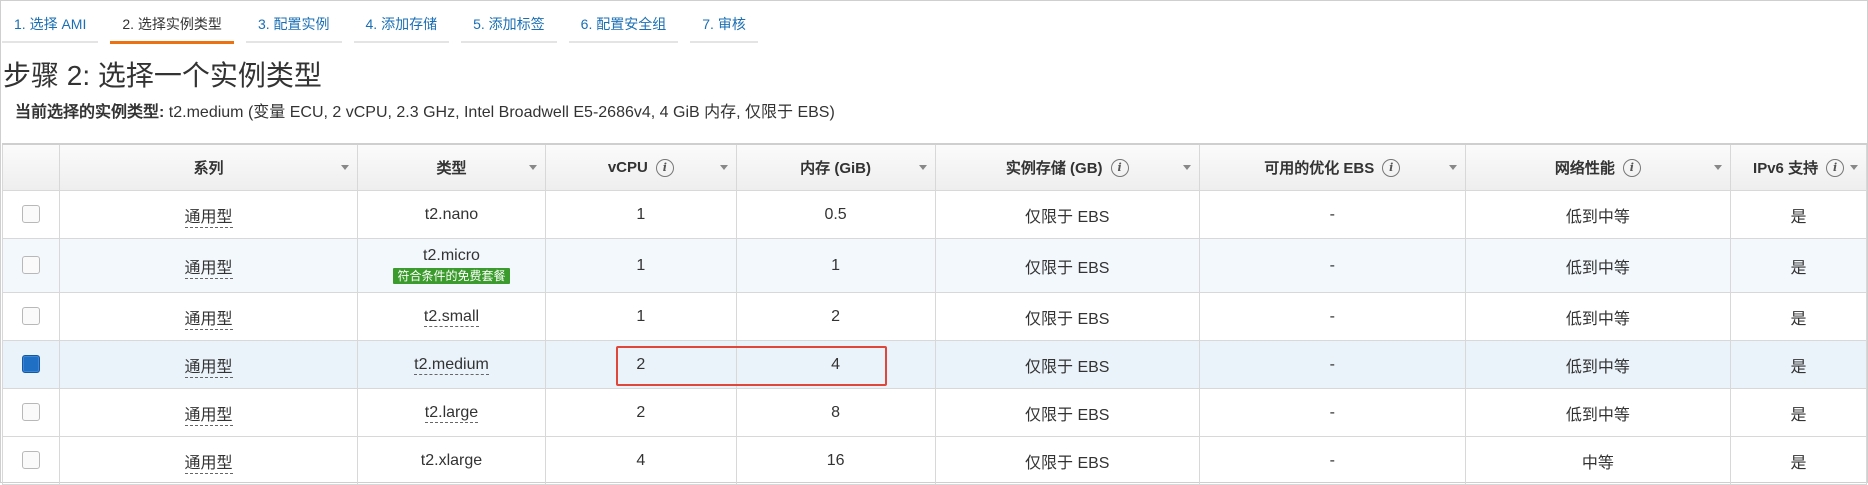 This screenshot has height=485, width=1868. Describe the element at coordinates (641, 460) in the screenshot. I see `vcpu-cell: 4` at that location.